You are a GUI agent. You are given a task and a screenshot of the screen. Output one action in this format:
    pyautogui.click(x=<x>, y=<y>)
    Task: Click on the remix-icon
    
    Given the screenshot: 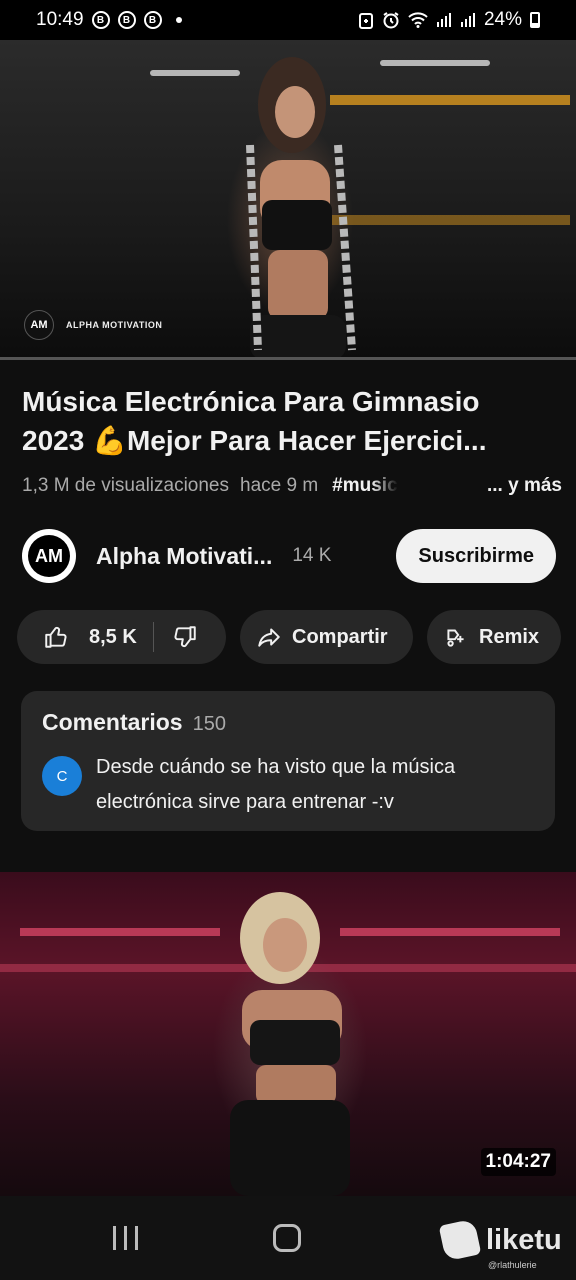 What is the action you would take?
    pyautogui.click(x=455, y=638)
    